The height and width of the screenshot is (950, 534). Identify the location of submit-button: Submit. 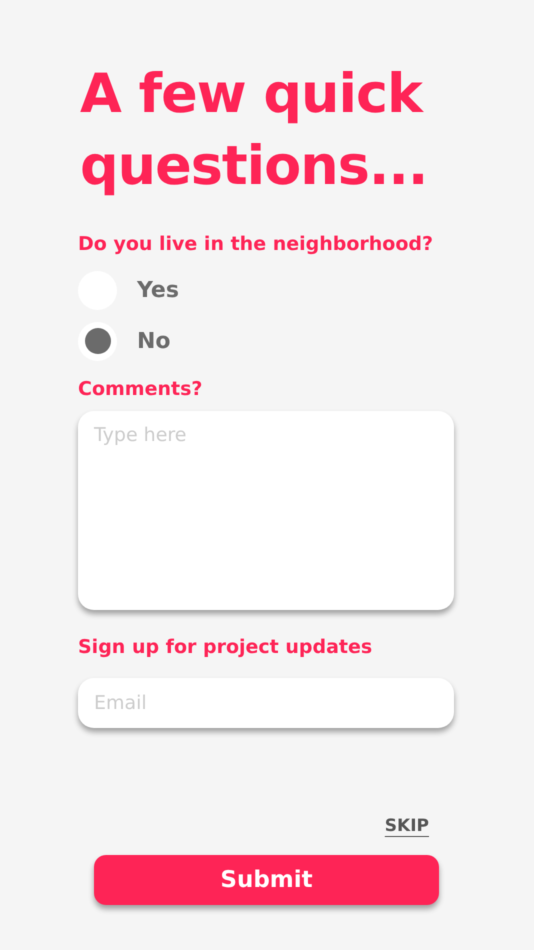
(266, 880).